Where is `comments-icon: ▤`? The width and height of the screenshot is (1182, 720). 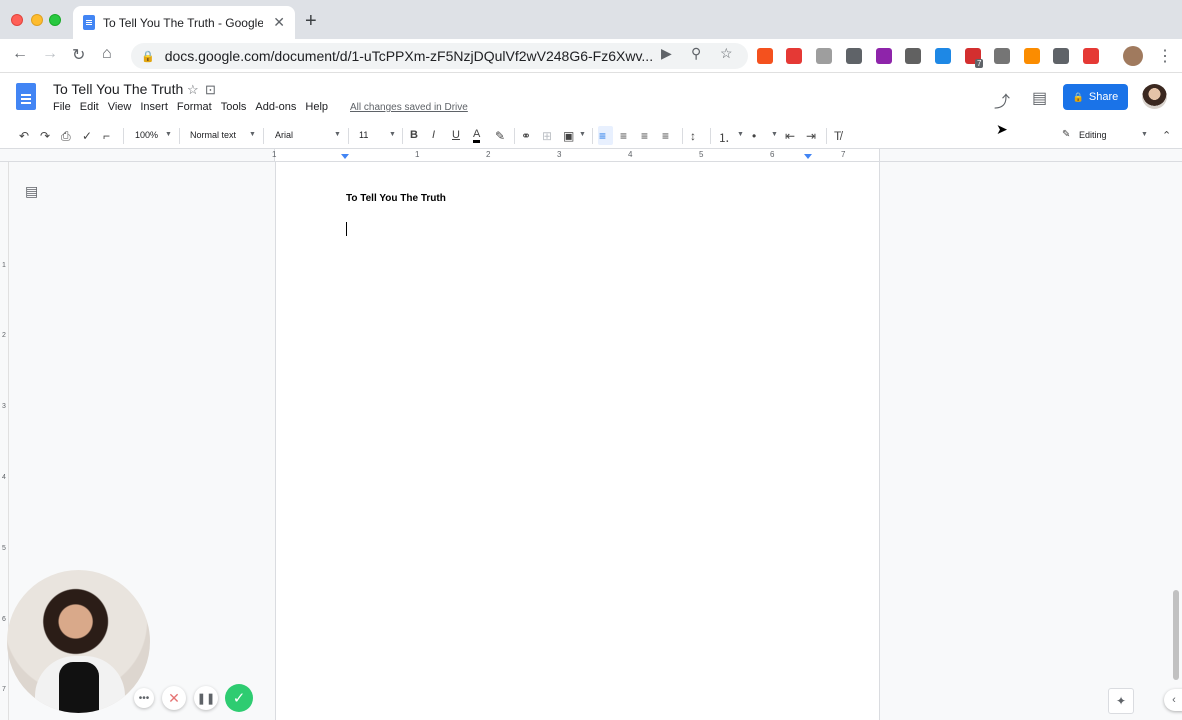
comments-icon: ▤ is located at coordinates (1039, 98).